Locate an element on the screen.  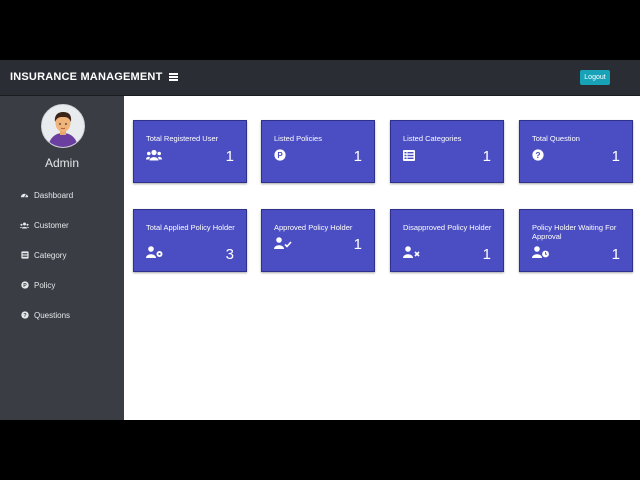
sidebar-item-dashboard: Dashboard is located at coordinates (46, 195).